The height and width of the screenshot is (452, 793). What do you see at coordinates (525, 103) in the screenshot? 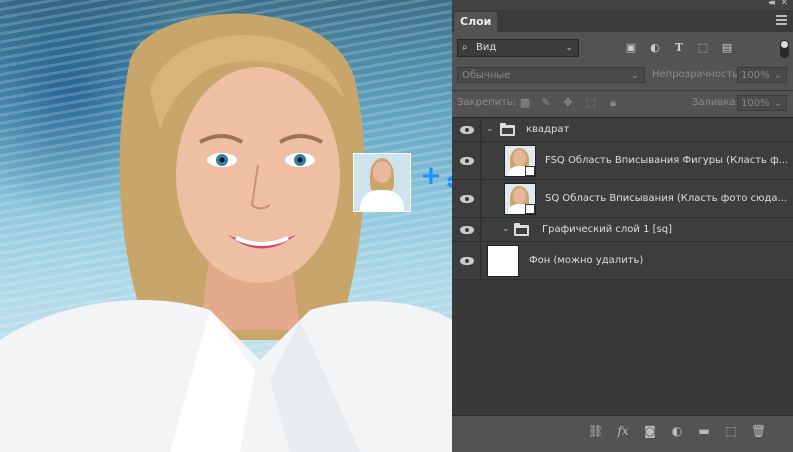
I see `lock-transparency-icon: ▩` at bounding box center [525, 103].